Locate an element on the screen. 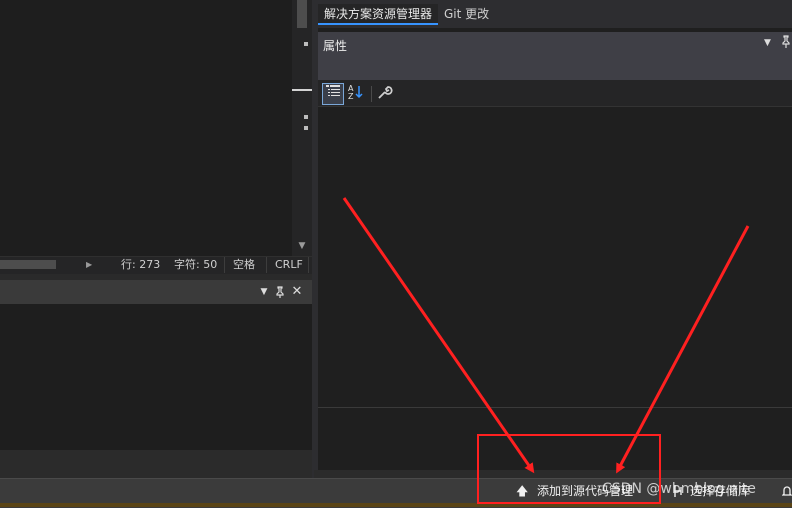 The width and height of the screenshot is (792, 508). close-icon: ✕ is located at coordinates (297, 292).